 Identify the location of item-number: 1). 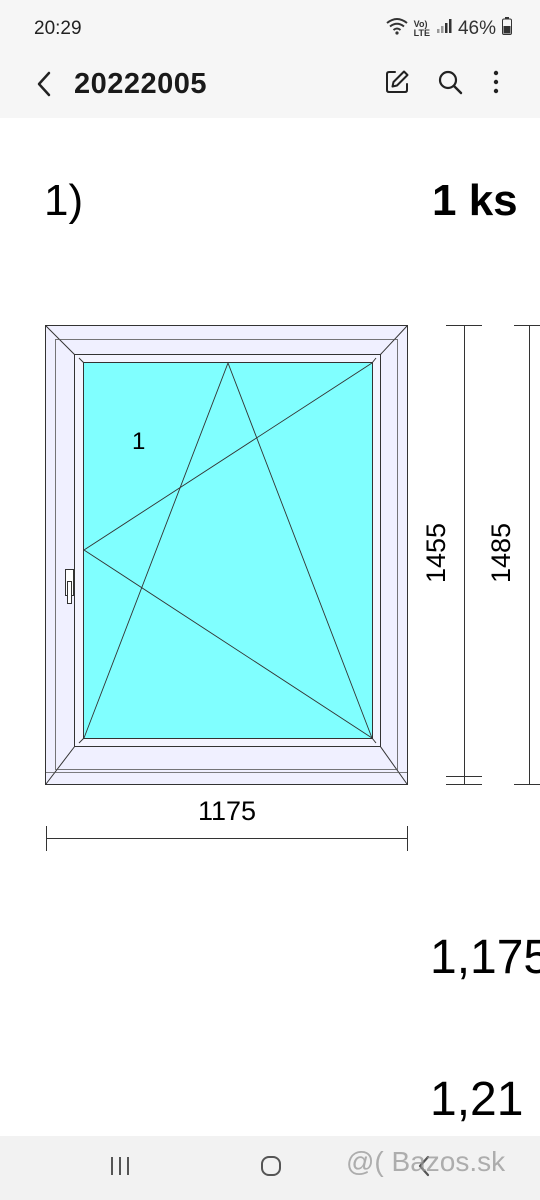
(64, 200).